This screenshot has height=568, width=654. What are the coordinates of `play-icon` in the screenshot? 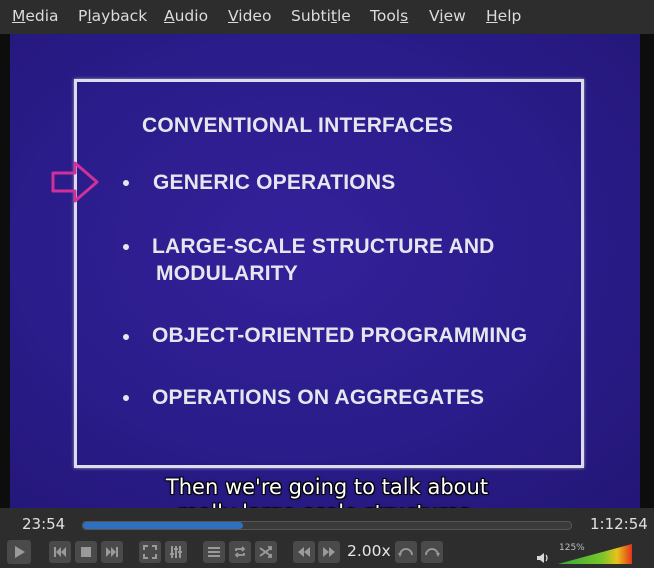 It's located at (20, 552).